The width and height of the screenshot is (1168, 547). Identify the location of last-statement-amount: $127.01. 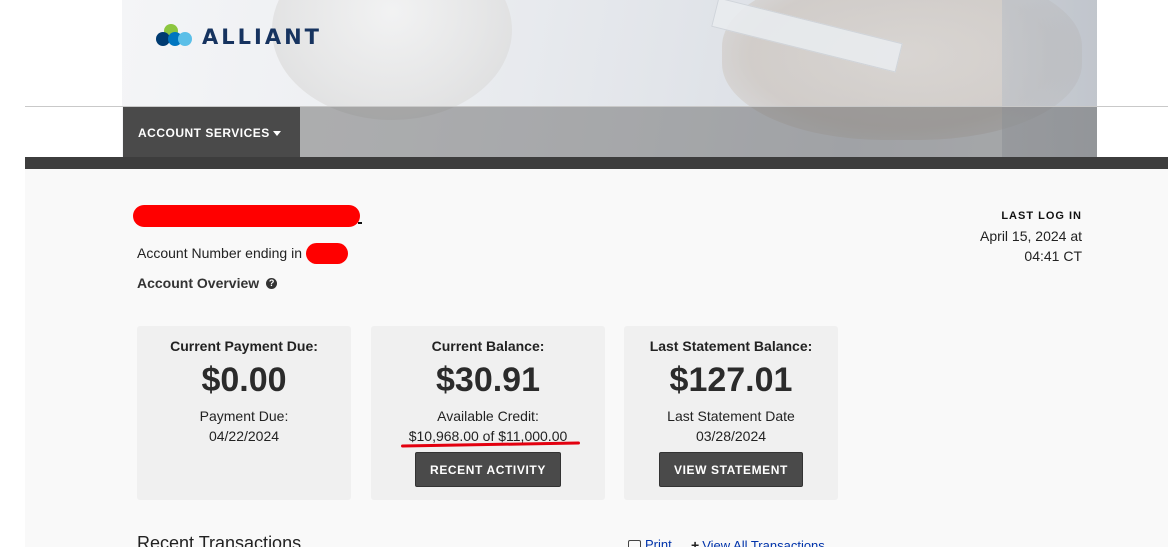
(731, 380).